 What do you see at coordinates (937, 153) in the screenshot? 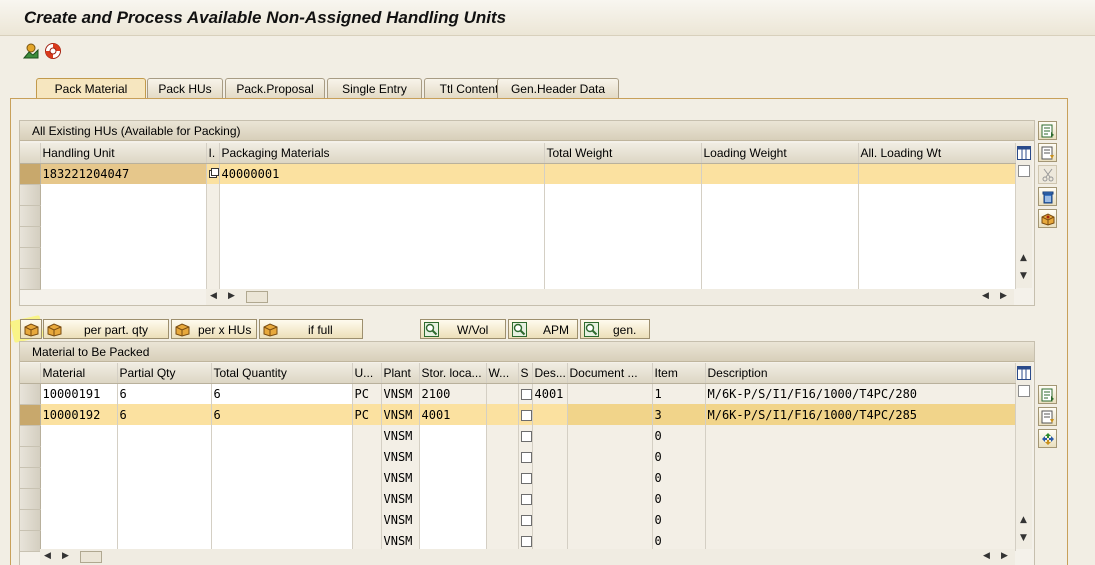
I see `hu-col-all-loading-wt: All. Loading Wt` at bounding box center [937, 153].